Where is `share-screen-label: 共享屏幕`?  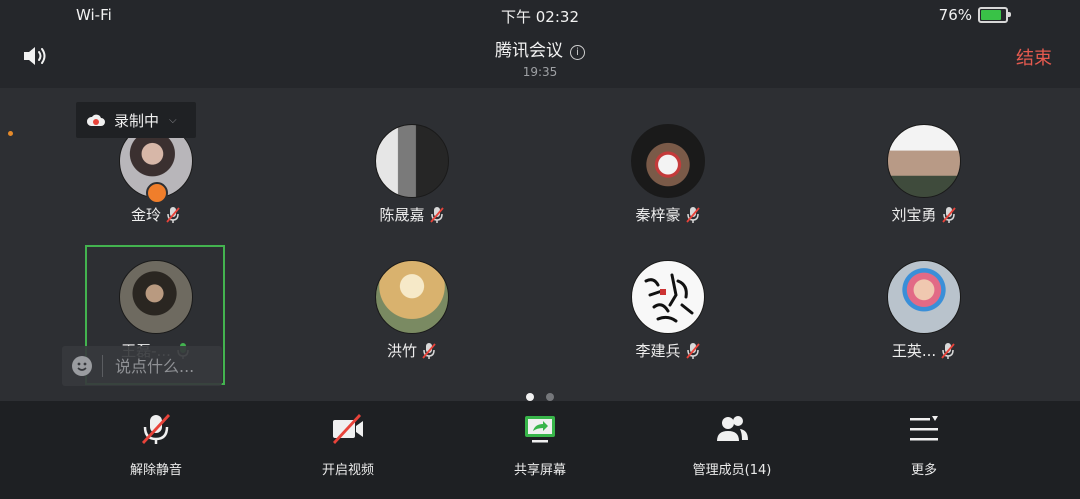
share-screen-label: 共享屏幕 is located at coordinates (539, 470).